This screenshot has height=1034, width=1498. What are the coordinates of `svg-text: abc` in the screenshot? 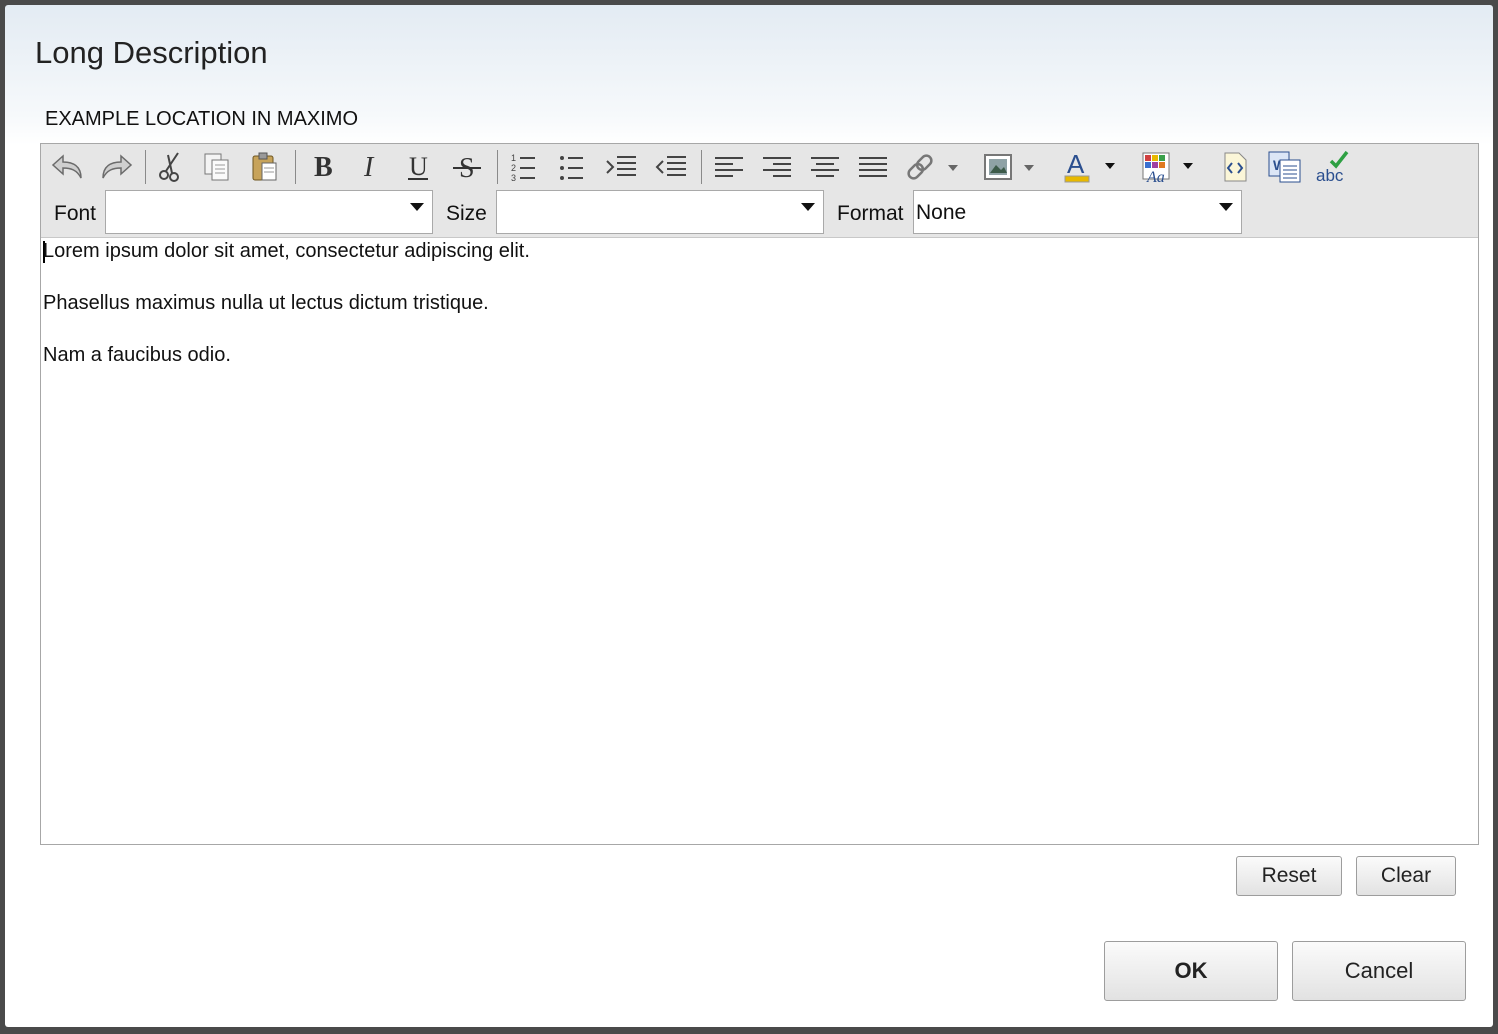 It's located at (1330, 175).